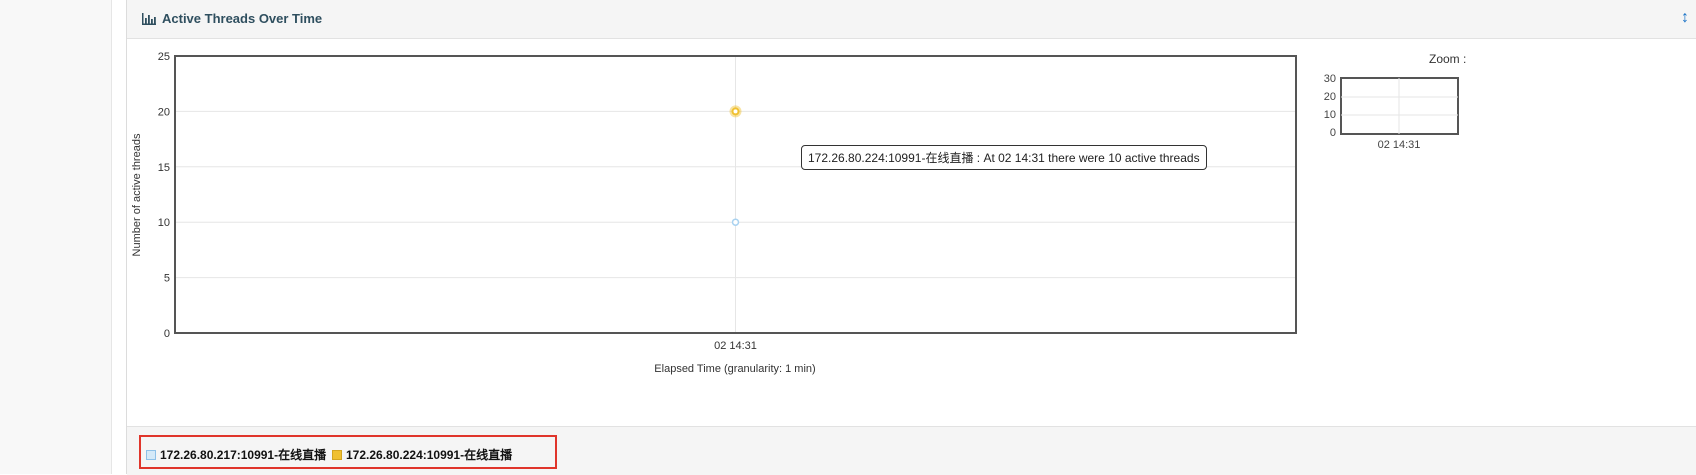  What do you see at coordinates (734, 369) in the screenshot?
I see `x-axis-label: Elapsed Time (granularity: 1 min)` at bounding box center [734, 369].